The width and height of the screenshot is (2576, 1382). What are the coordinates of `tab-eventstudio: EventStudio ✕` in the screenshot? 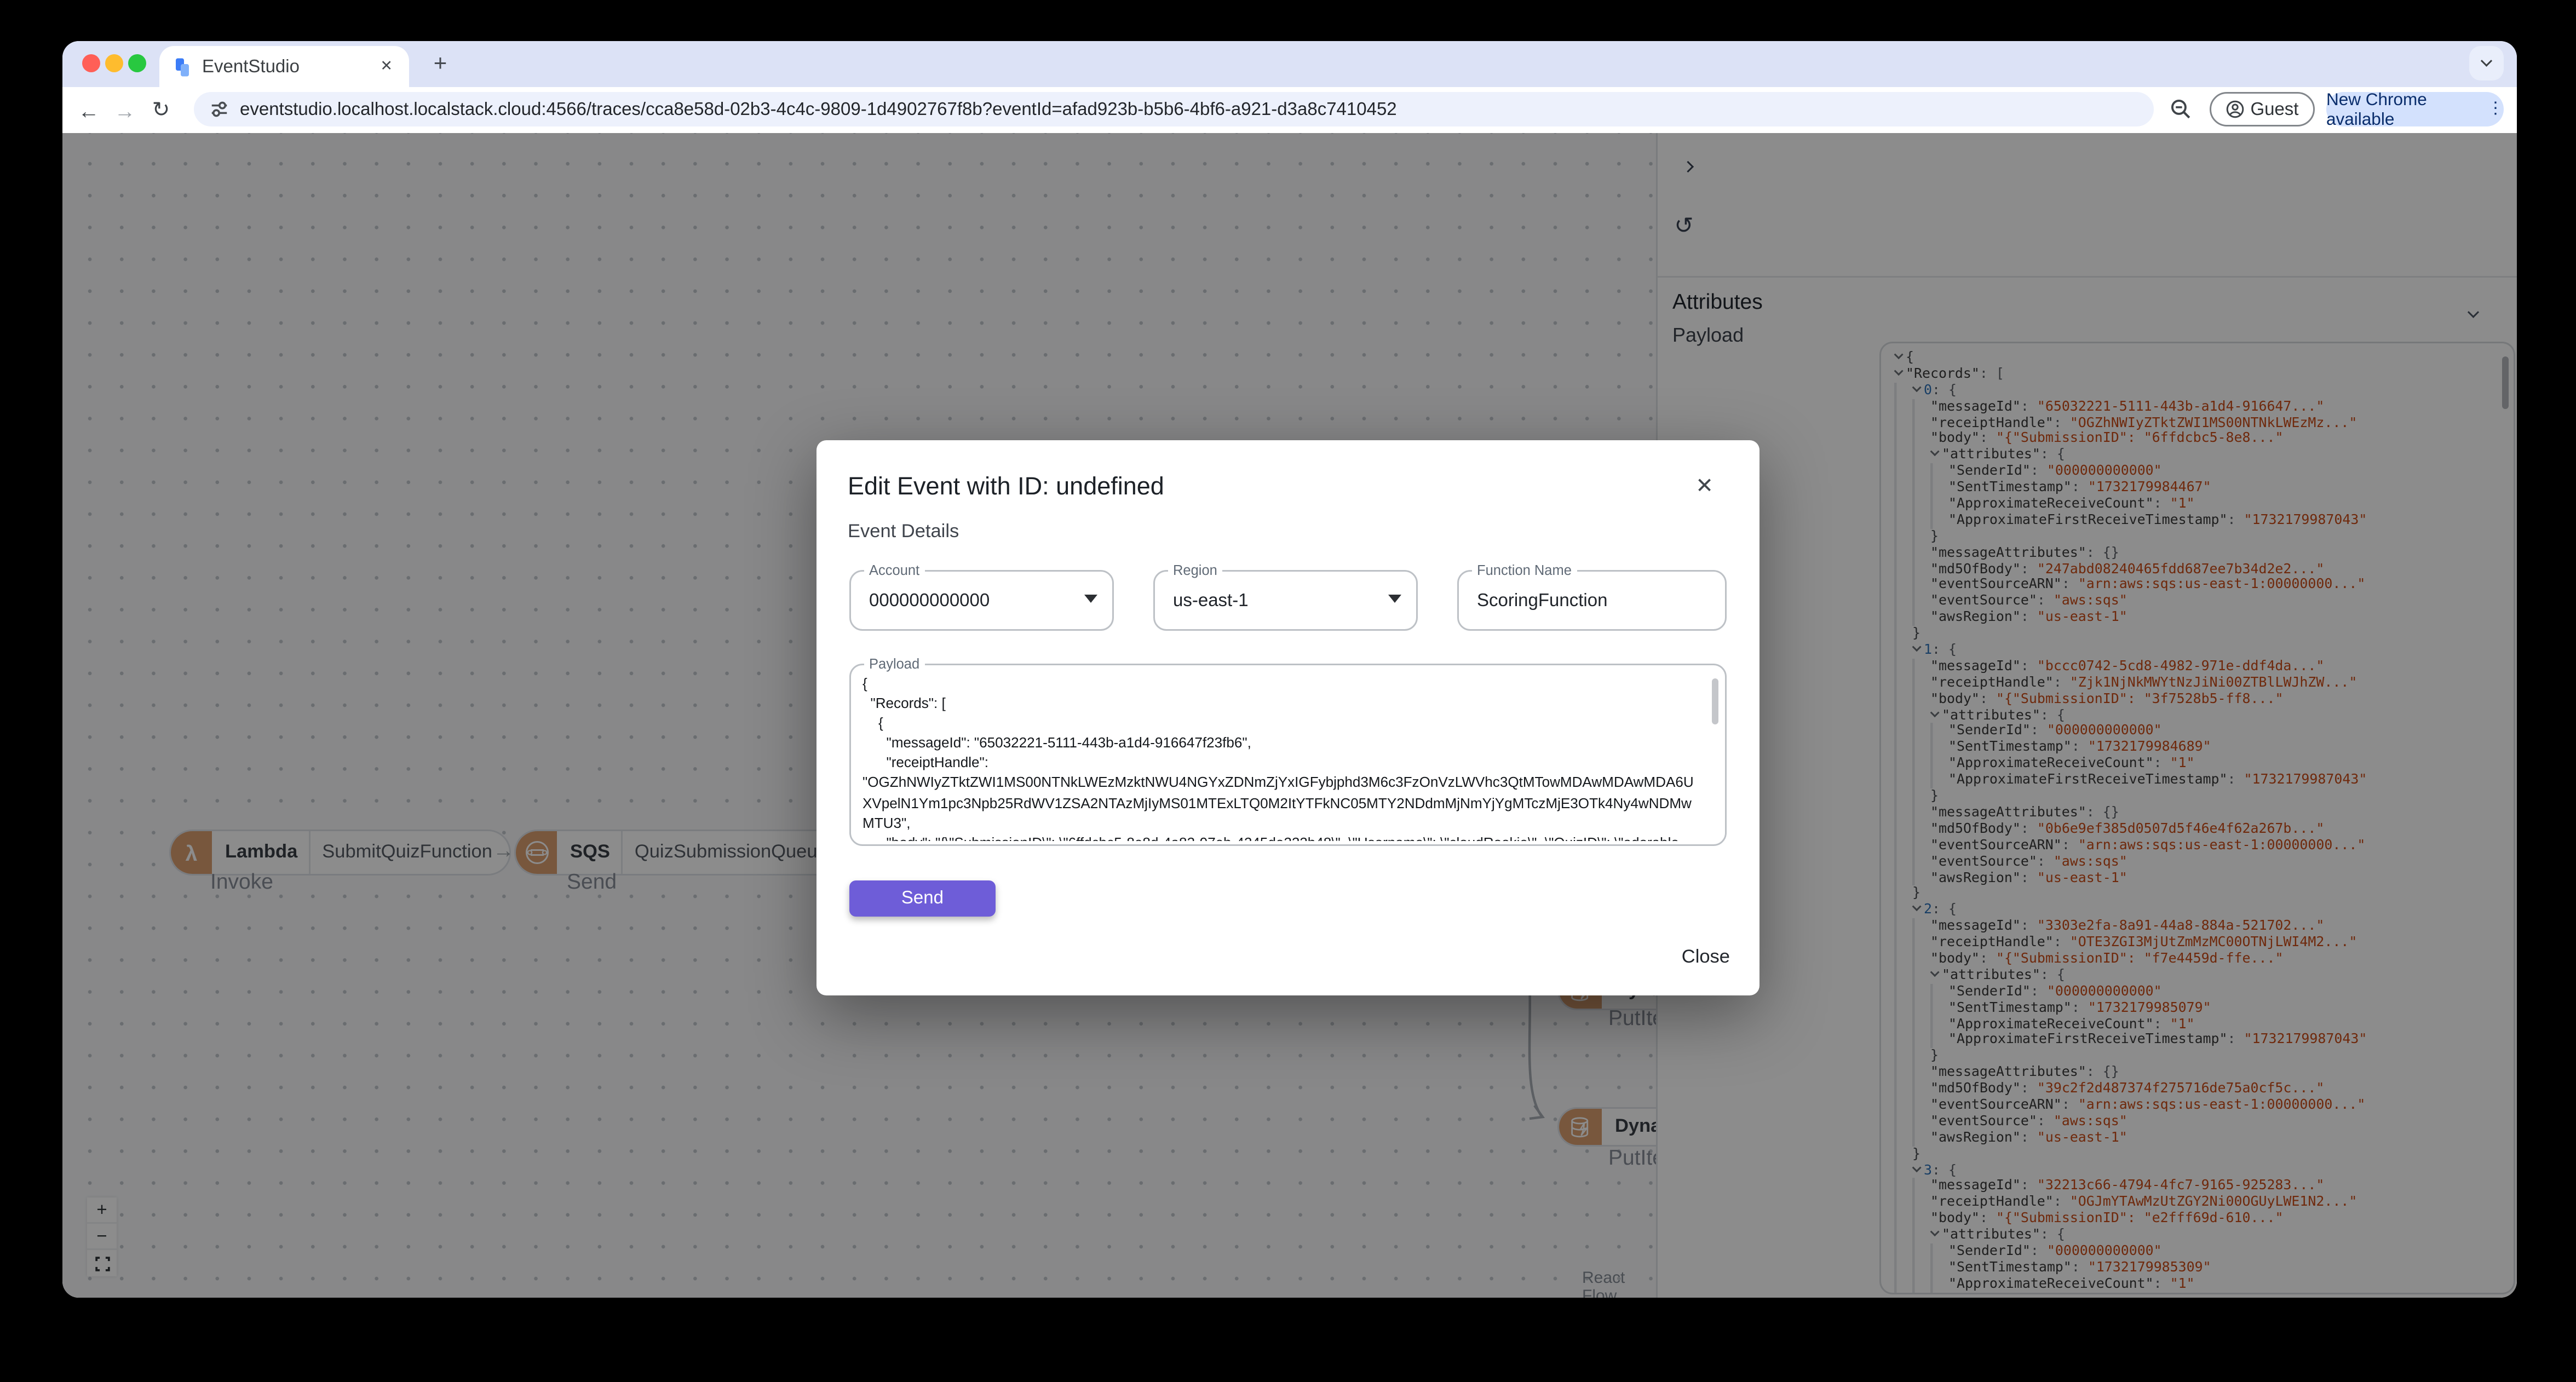 It's located at (284, 66).